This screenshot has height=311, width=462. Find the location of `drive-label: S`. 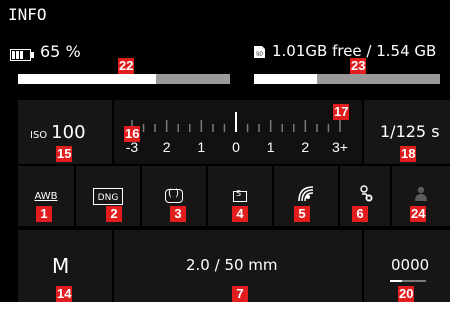

drive-label: S is located at coordinates (239, 193).